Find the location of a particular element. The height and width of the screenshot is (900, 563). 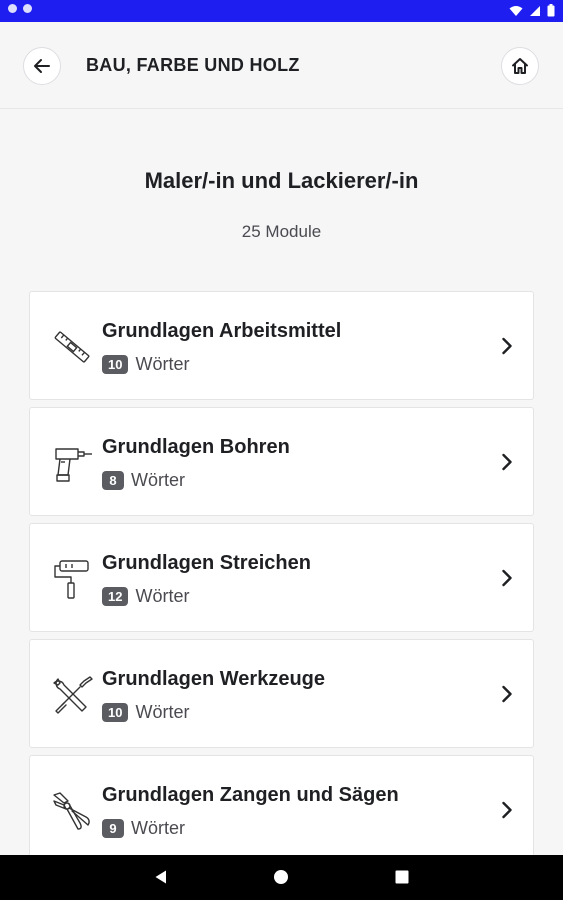

module-card-werkzeuge: Grundlagen Werkzeuge 10 Wörter is located at coordinates (281, 693).